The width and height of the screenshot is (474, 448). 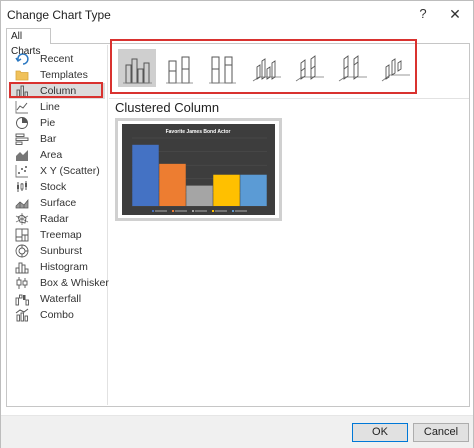 I want to click on selected-chart-name: Clustered Column, so click(x=167, y=107).